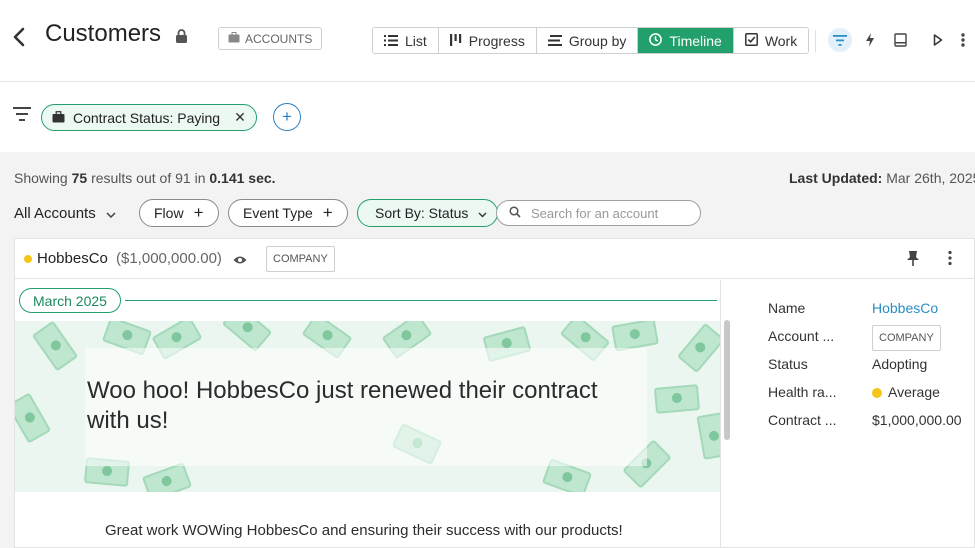 This screenshot has width=975, height=548. I want to click on view-switcher: List Progress Group by Timeline Work, so click(591, 40).